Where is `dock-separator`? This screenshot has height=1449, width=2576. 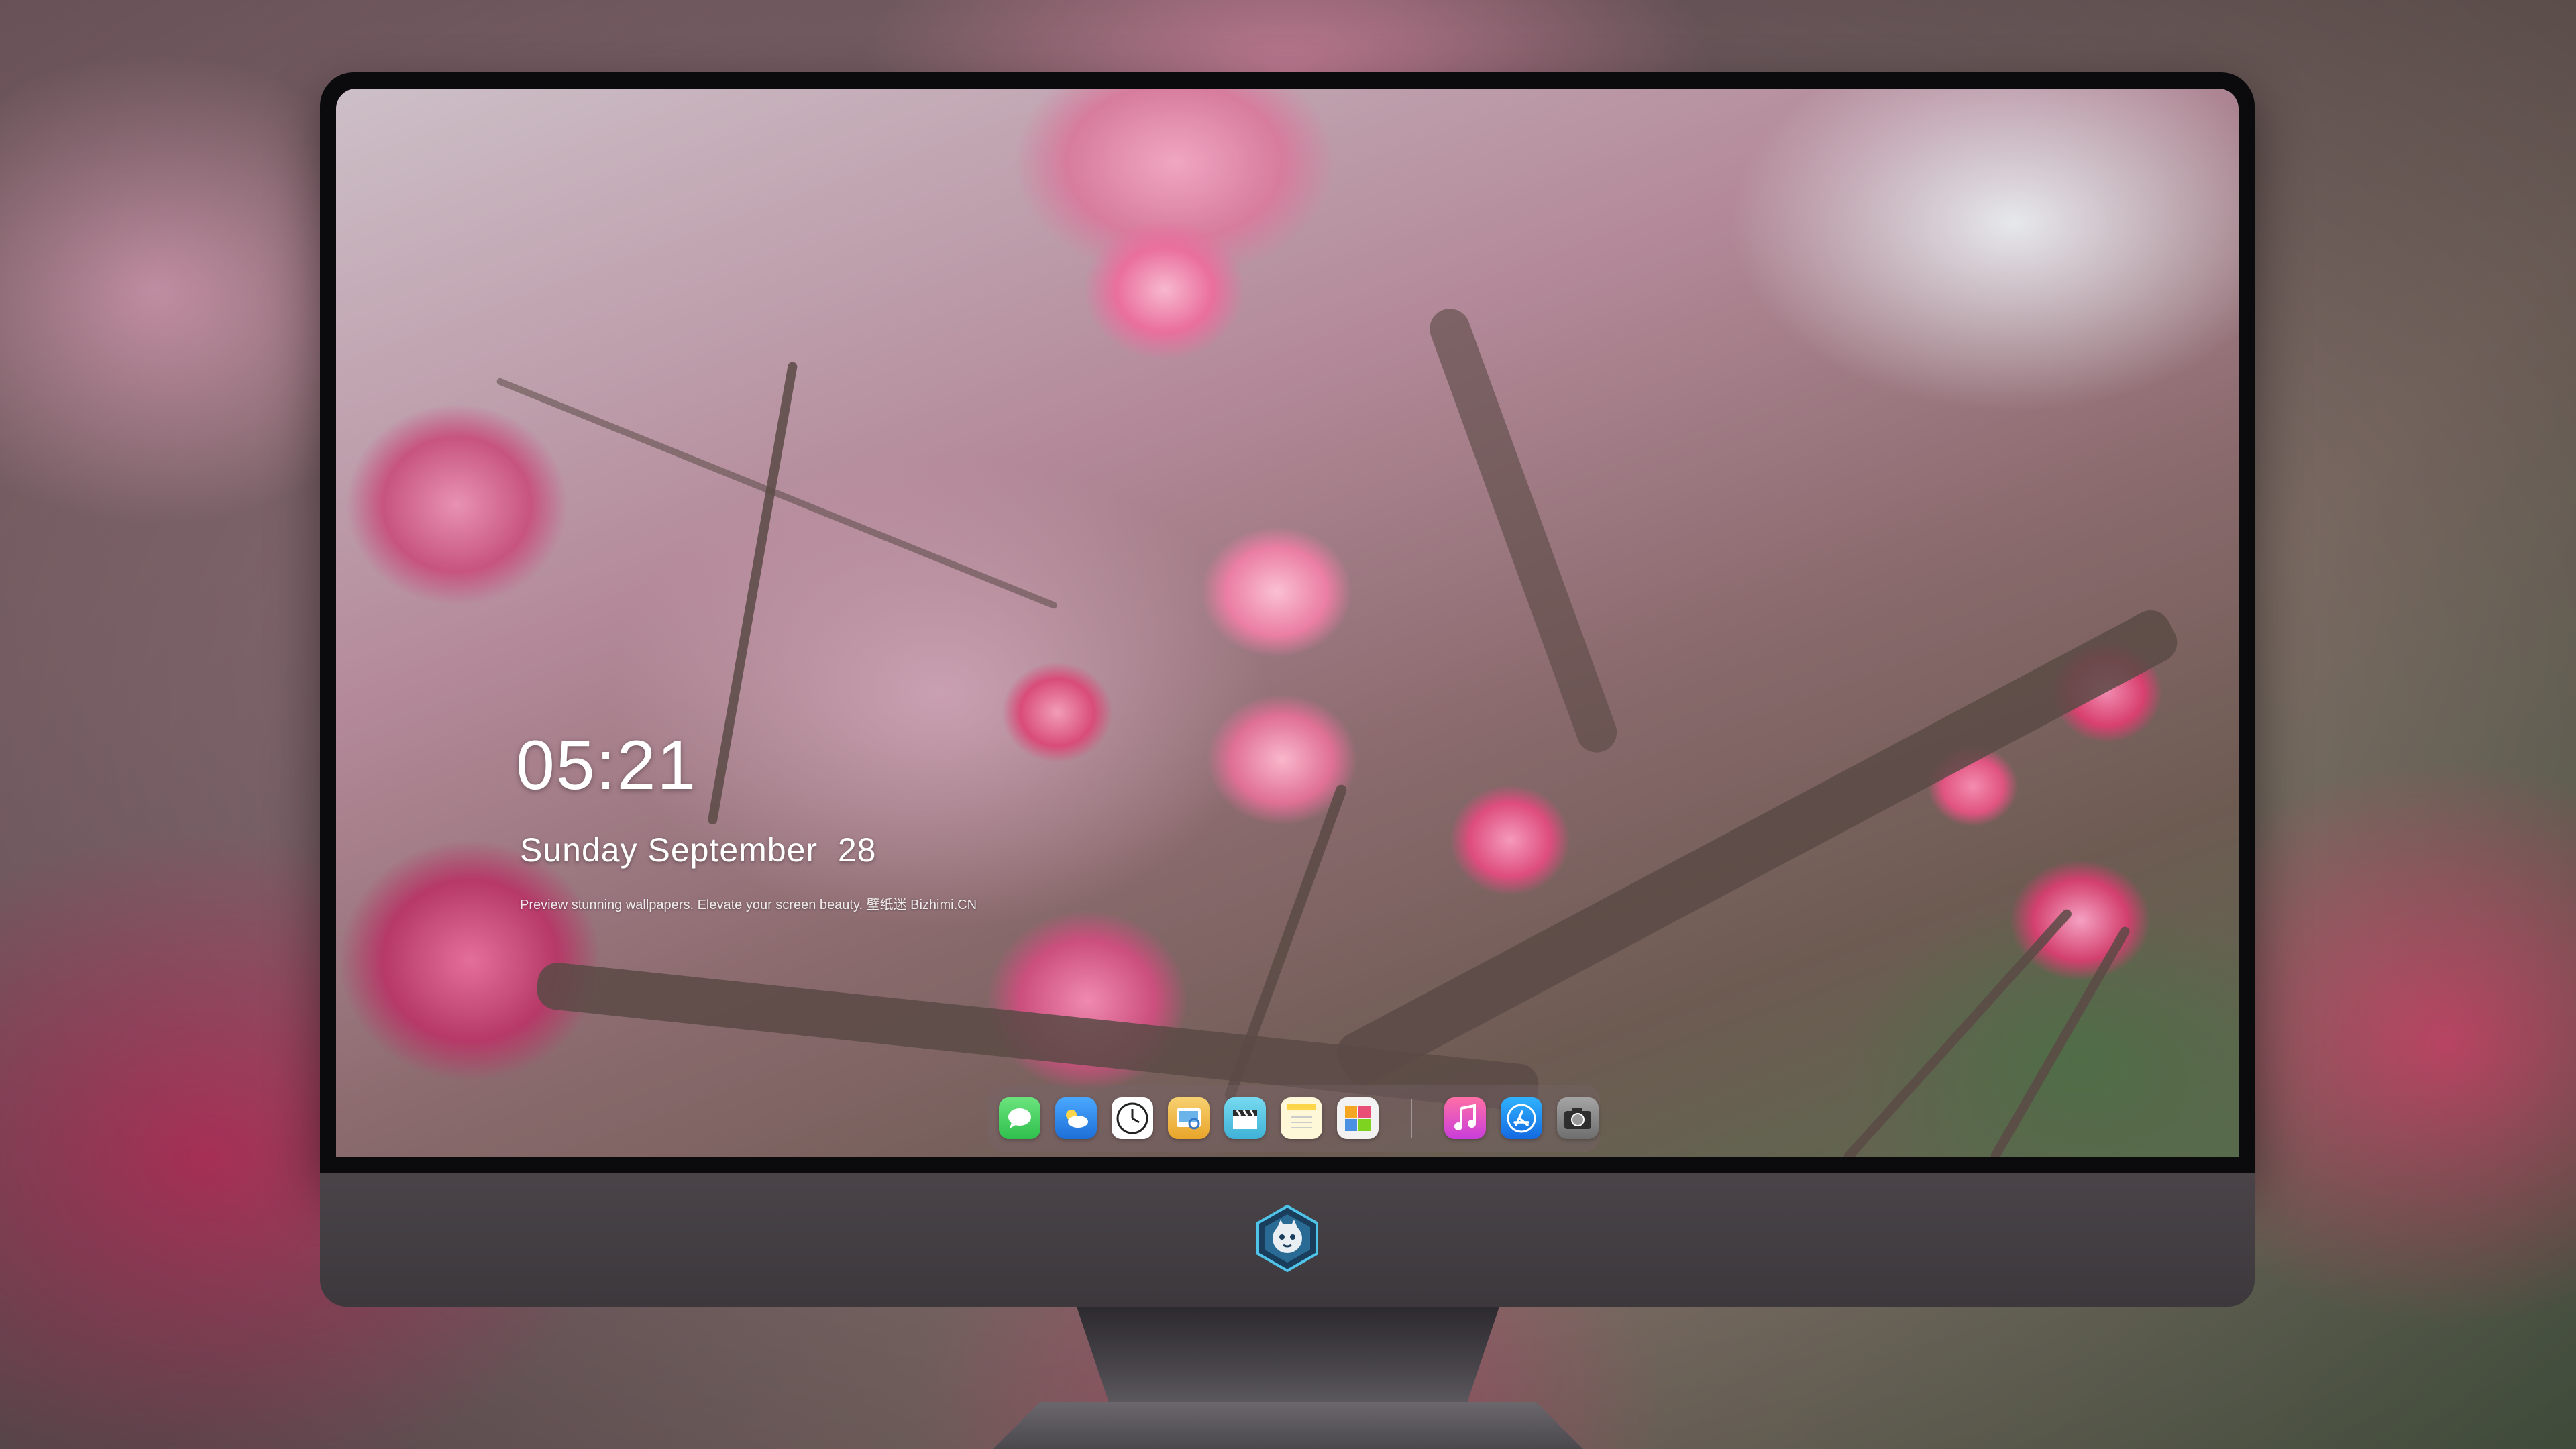 dock-separator is located at coordinates (1411, 1118).